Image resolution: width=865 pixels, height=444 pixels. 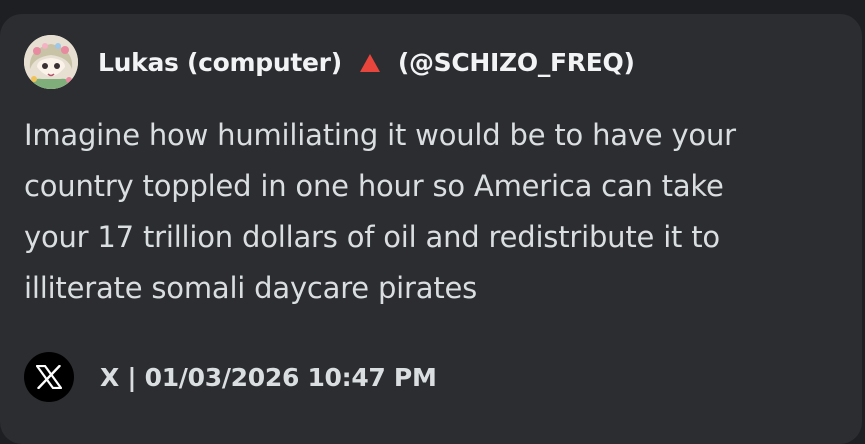 I want to click on author-avatar, so click(x=51, y=62).